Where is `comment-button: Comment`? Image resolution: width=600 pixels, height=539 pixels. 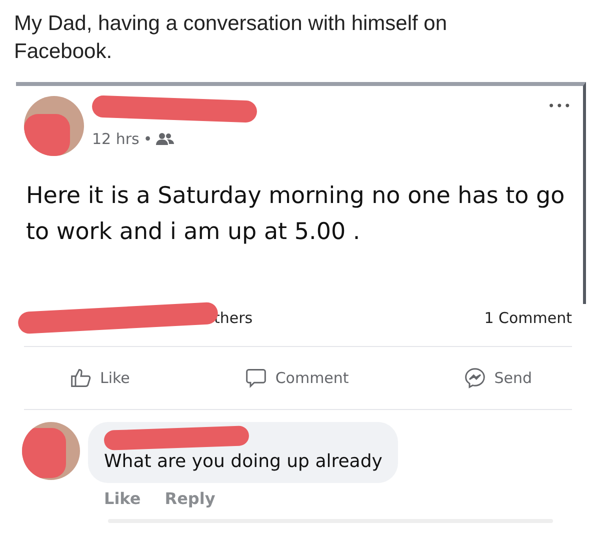 comment-button: Comment is located at coordinates (297, 378).